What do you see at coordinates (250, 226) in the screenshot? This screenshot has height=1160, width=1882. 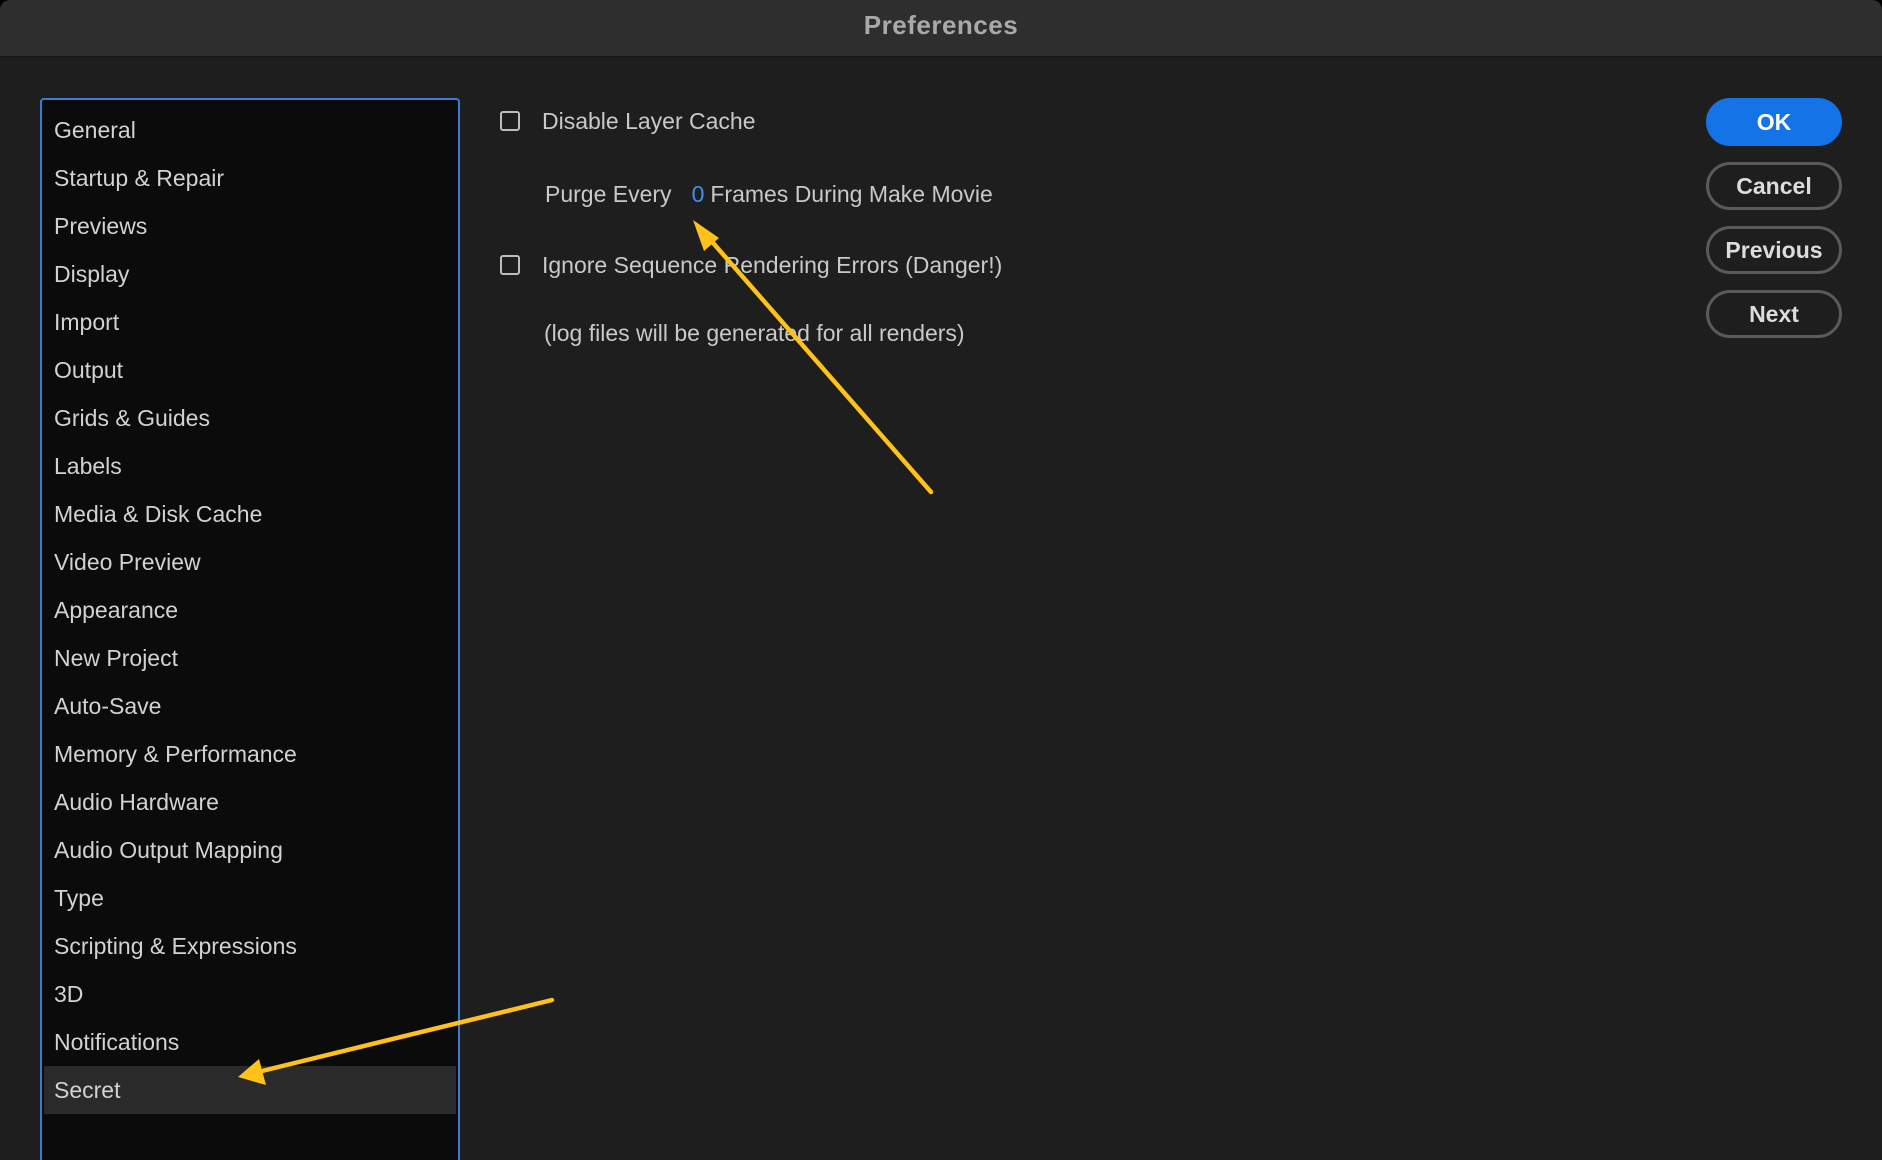 I see `sidebar-item-previews: Previews` at bounding box center [250, 226].